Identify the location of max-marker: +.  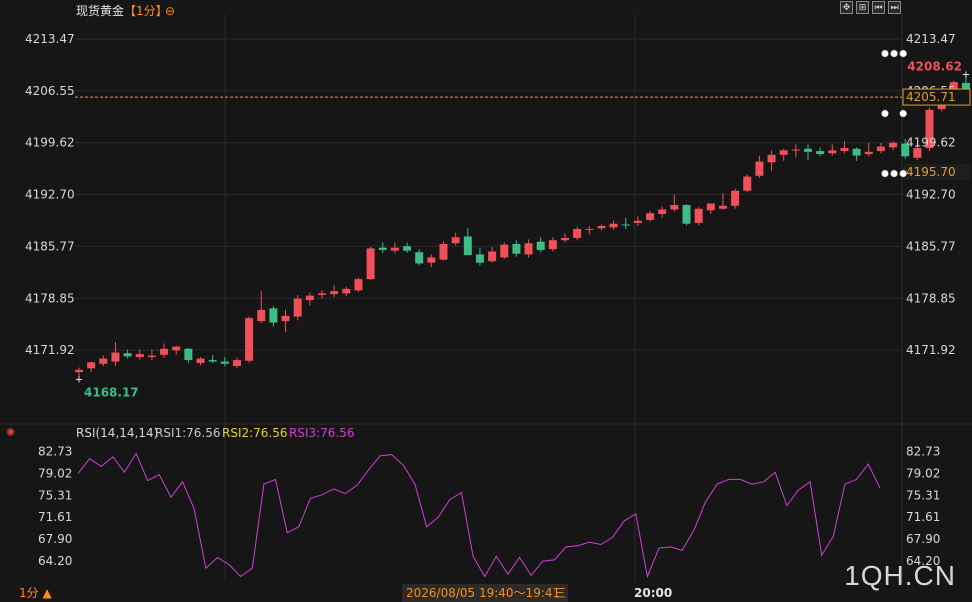
(966, 74).